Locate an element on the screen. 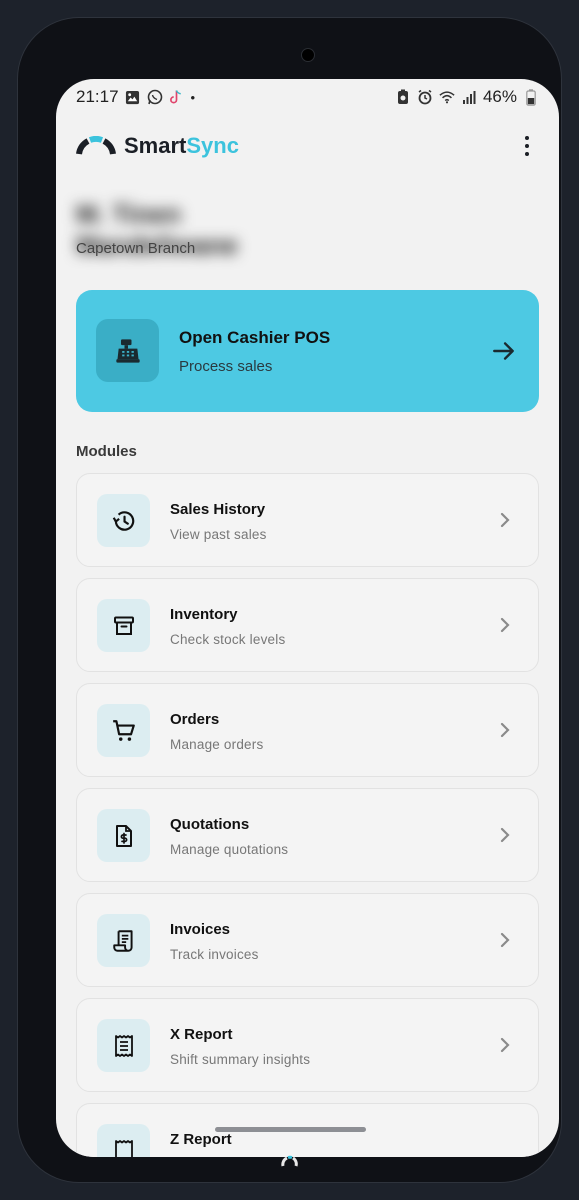 This screenshot has height=1200, width=579. module-subtitle: Track invoices is located at coordinates (214, 954).